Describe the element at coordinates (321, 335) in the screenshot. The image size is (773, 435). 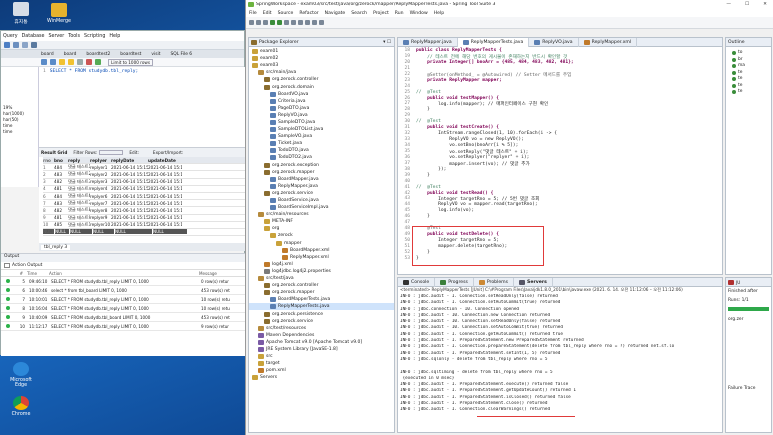
I see `tree-item: Maven Dependencies` at that location.